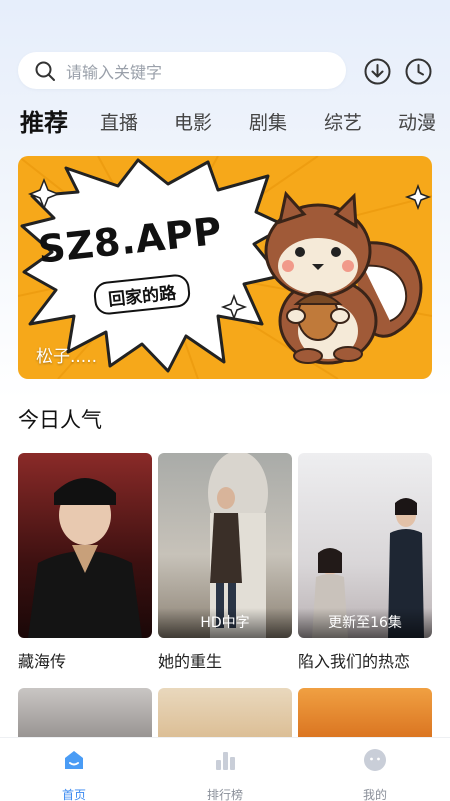 Image resolution: width=450 pixels, height=801 pixels. Describe the element at coordinates (417, 123) in the screenshot. I see `tab-anime: 动漫` at that location.